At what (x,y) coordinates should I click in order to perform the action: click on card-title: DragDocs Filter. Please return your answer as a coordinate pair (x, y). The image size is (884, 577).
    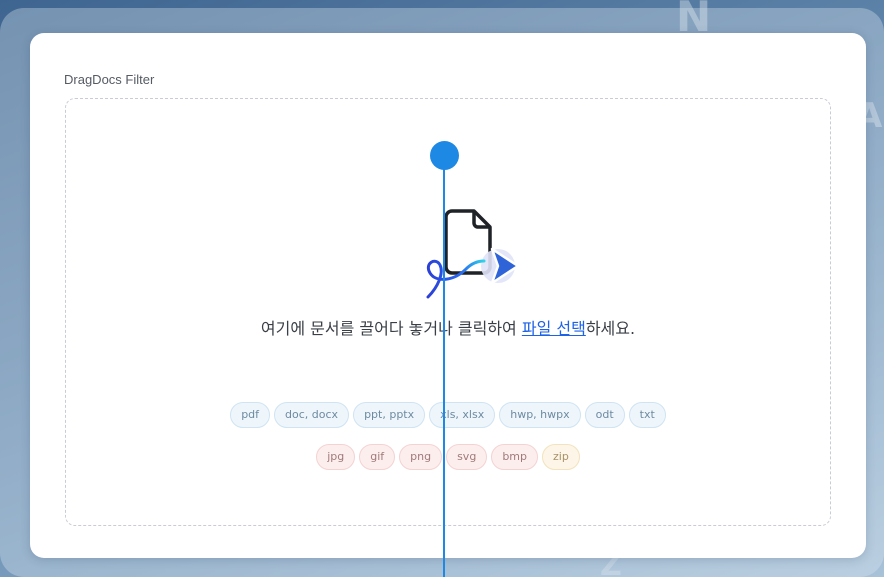
    Looking at the image, I should click on (109, 79).